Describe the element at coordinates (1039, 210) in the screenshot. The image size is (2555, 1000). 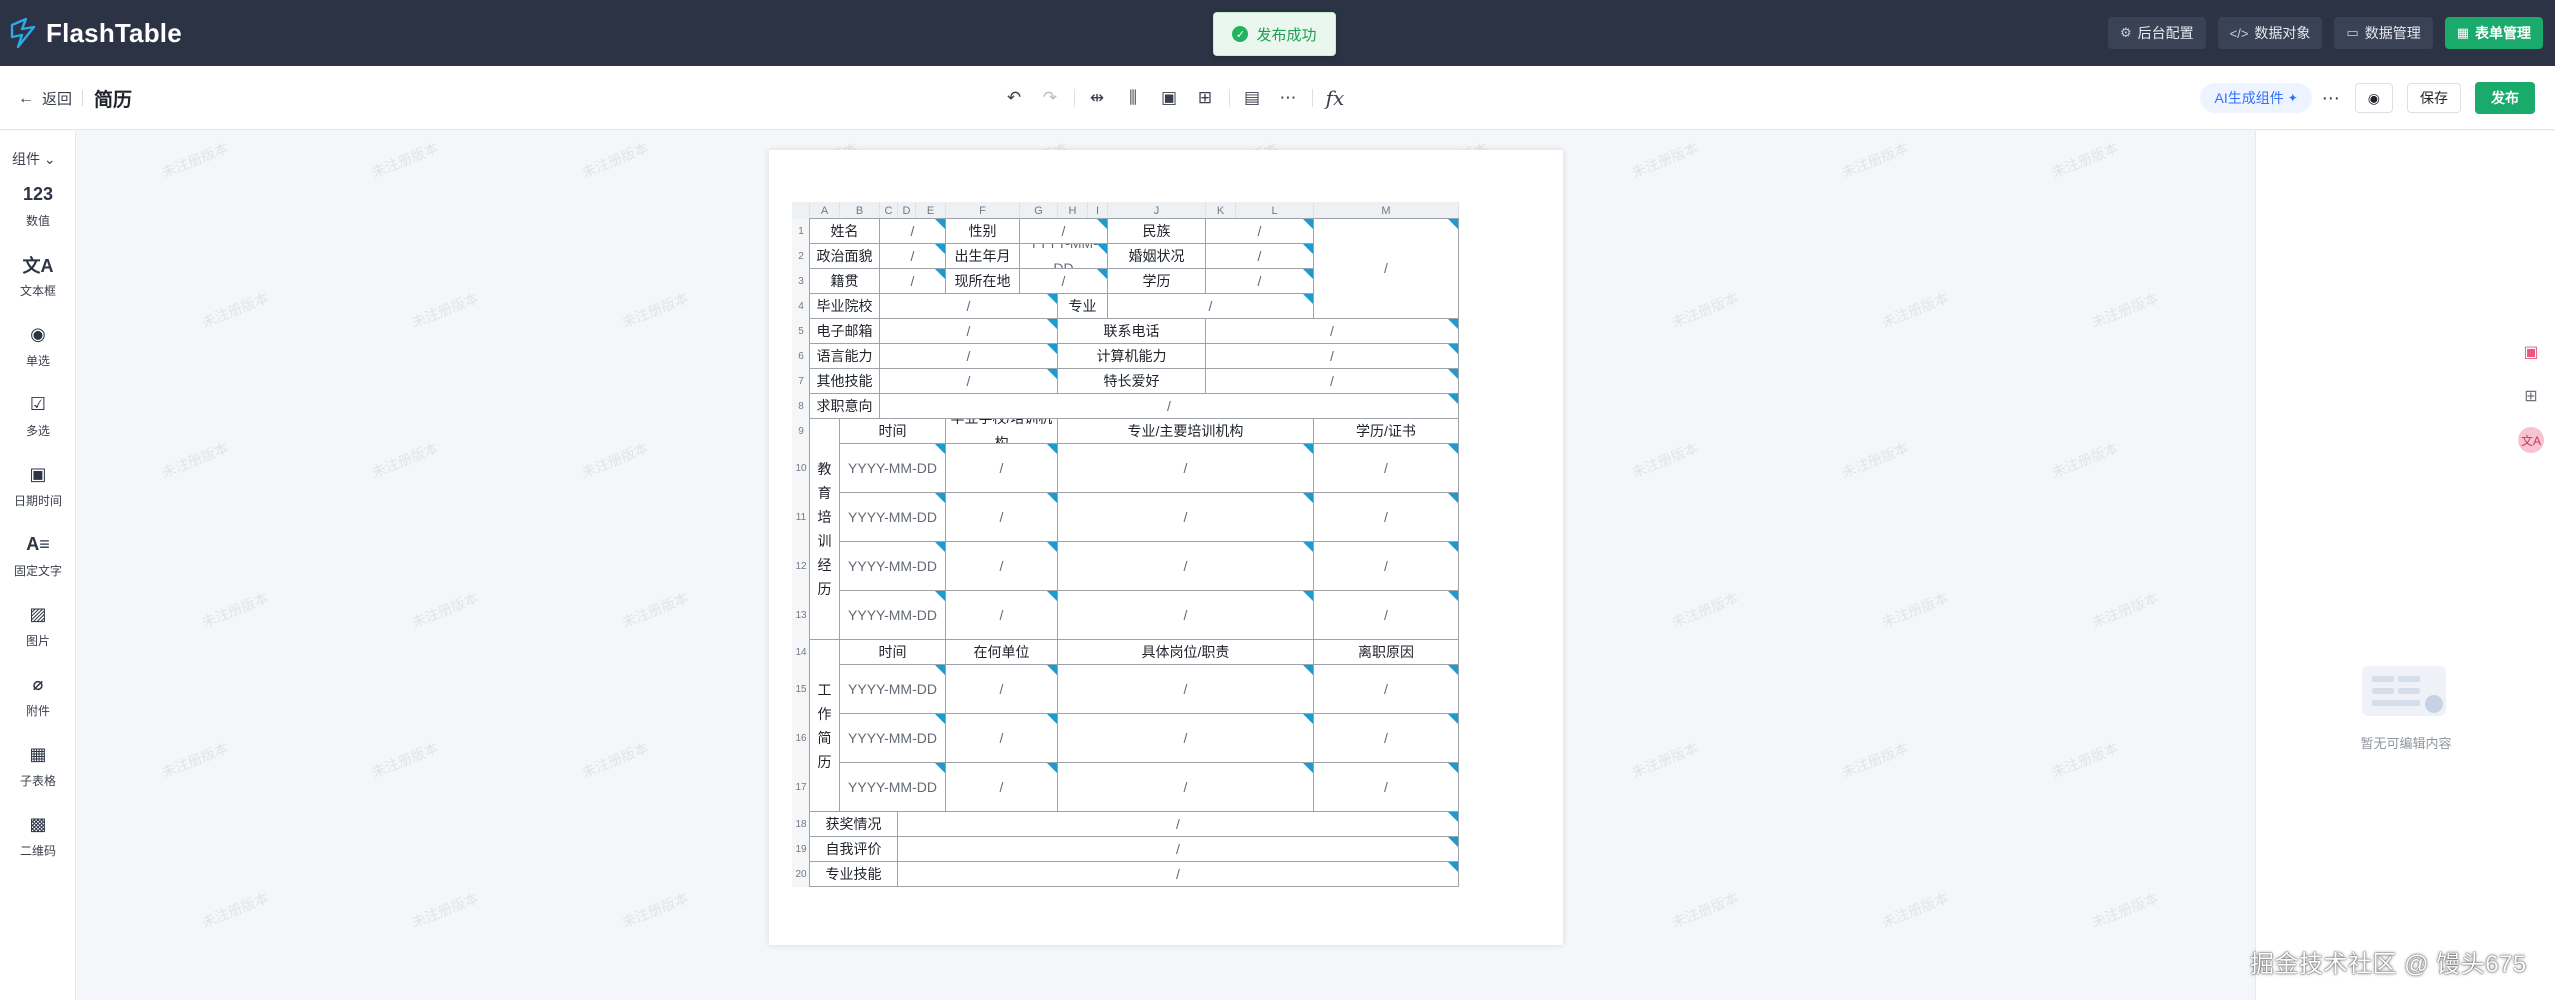
I see `column-header: G` at that location.